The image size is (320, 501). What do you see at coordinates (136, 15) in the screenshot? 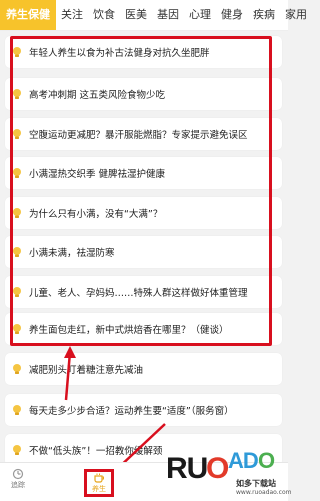
I see `tab-aesthetics: 医美` at bounding box center [136, 15].